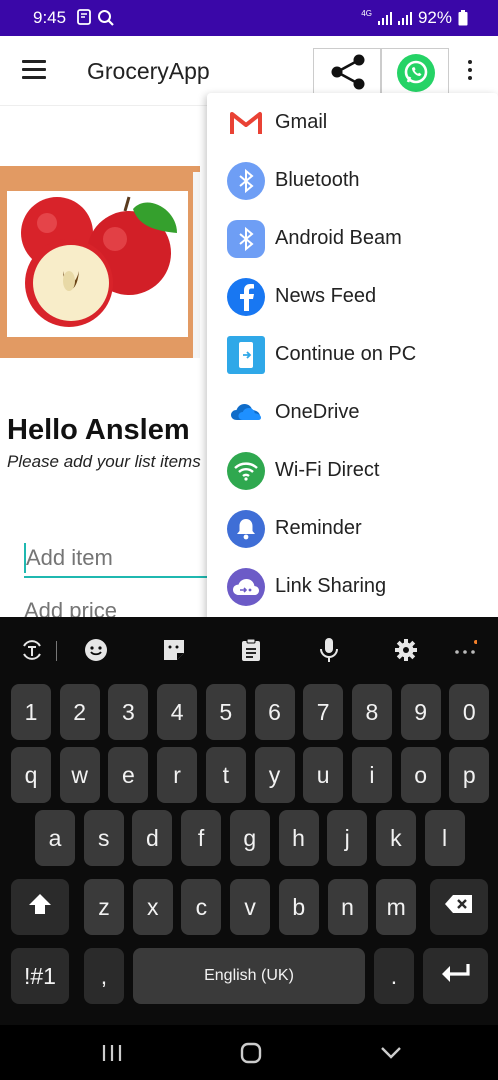  Describe the element at coordinates (338, 238) in the screenshot. I see `share-option-label: Android Beam` at that location.